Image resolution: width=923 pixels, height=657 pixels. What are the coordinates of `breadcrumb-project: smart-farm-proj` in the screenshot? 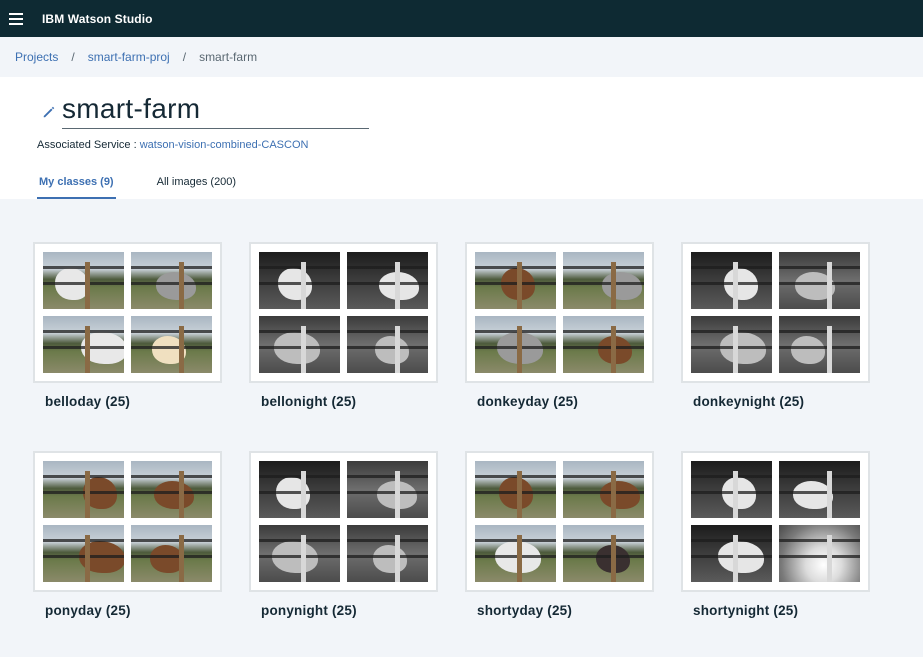 It's located at (129, 57).